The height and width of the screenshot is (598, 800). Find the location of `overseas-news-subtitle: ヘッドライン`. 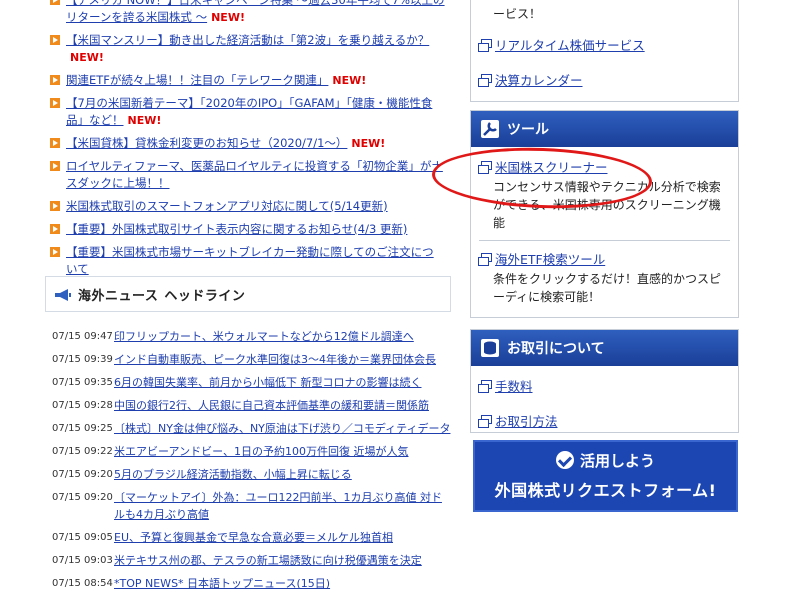

overseas-news-subtitle: ヘッドライン is located at coordinates (205, 296).